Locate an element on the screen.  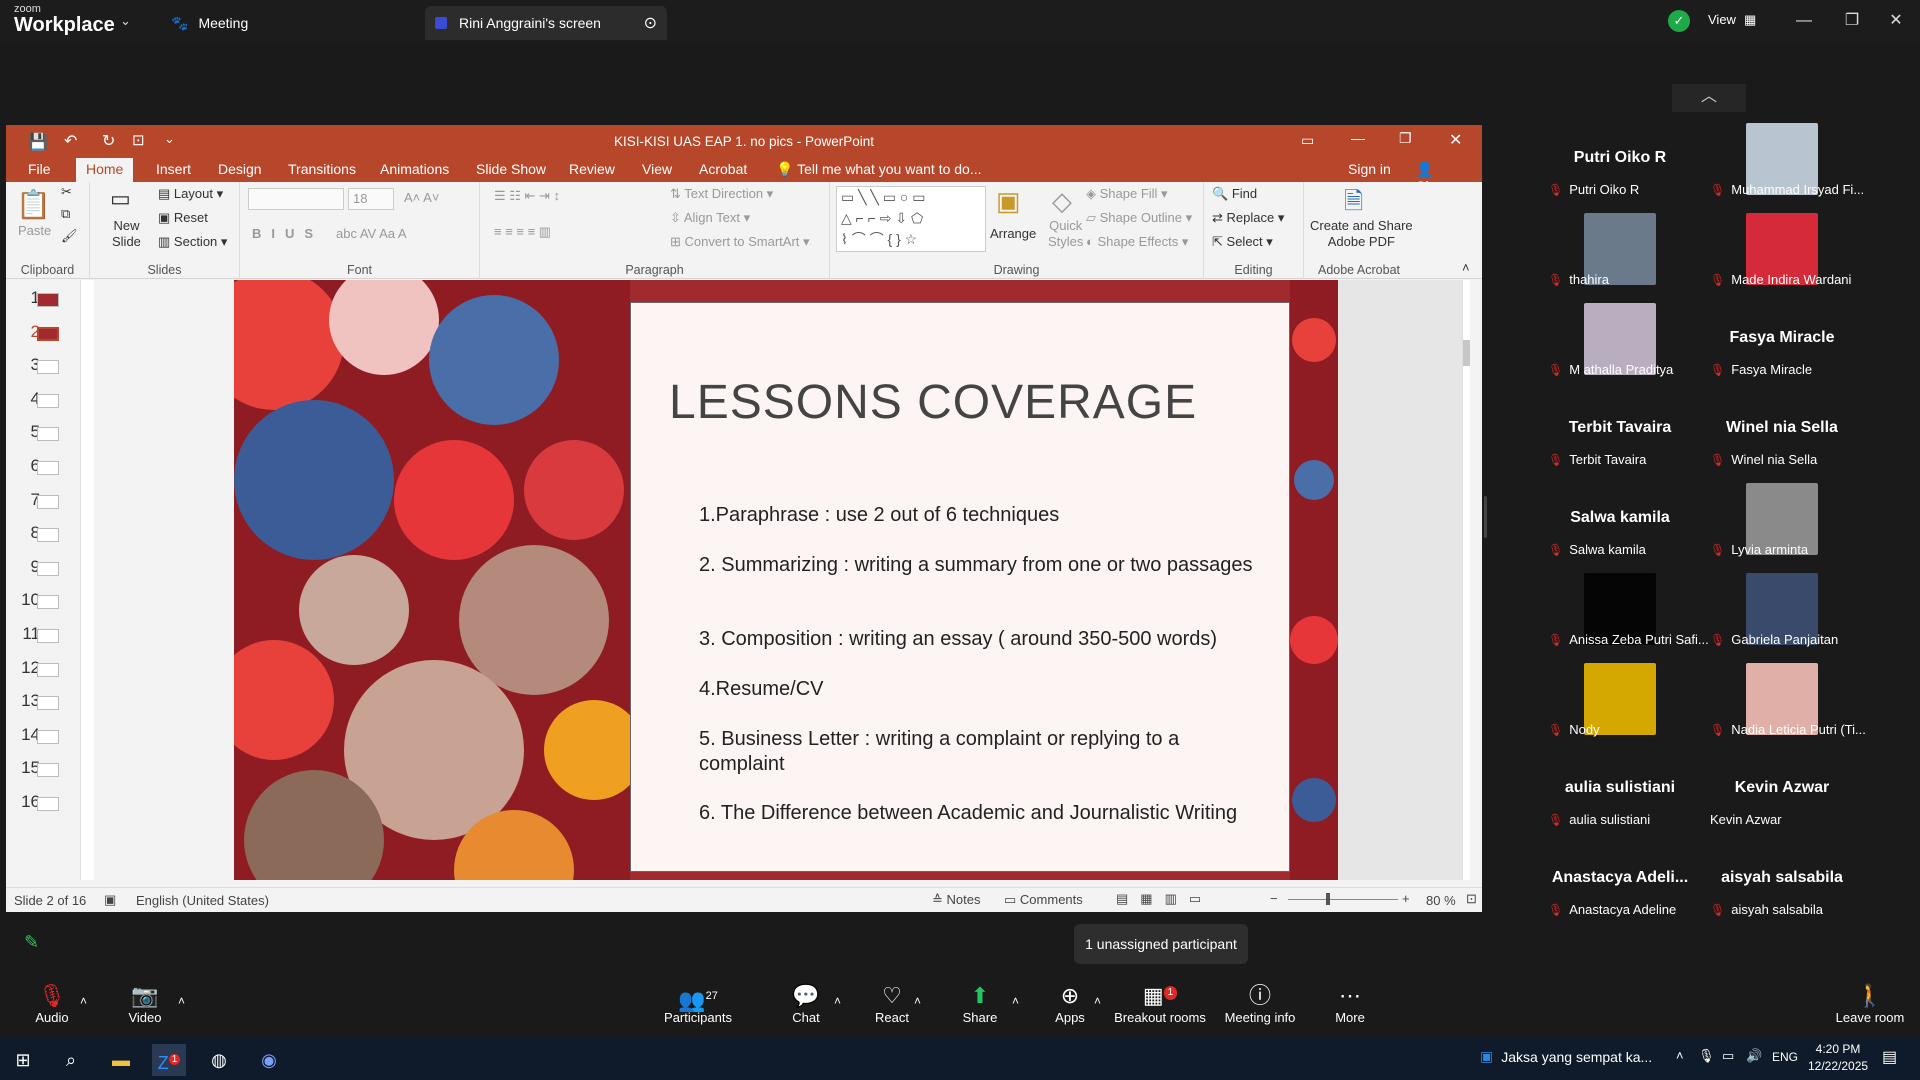
system-tray-chevron-icon: ˄ is located at coordinates (1680, 1055).